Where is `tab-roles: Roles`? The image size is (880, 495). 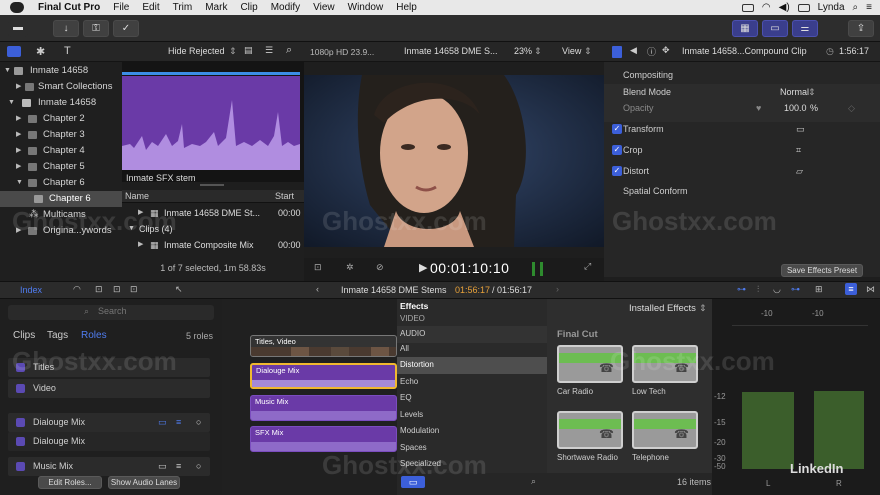
tab-roles: Roles is located at coordinates (94, 335).